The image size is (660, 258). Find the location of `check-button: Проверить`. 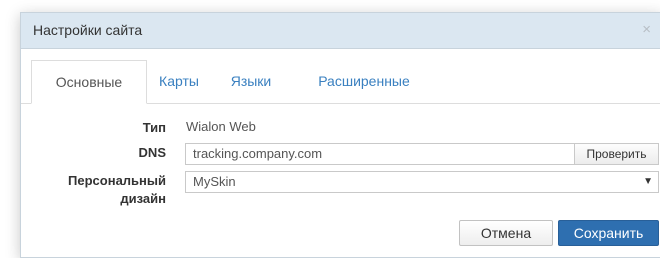

check-button: Проверить is located at coordinates (616, 154).